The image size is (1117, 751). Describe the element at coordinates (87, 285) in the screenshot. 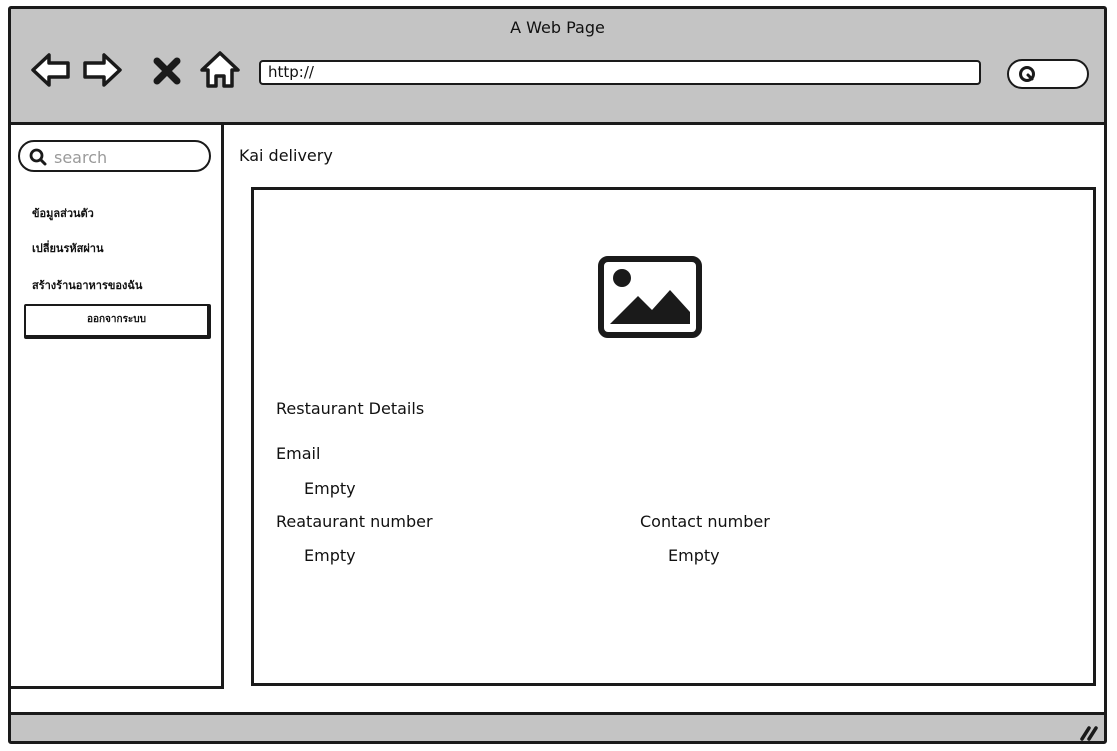

I see `sidebar-item-create-restaurant: สร้างร้านอาหารของฉัน` at that location.